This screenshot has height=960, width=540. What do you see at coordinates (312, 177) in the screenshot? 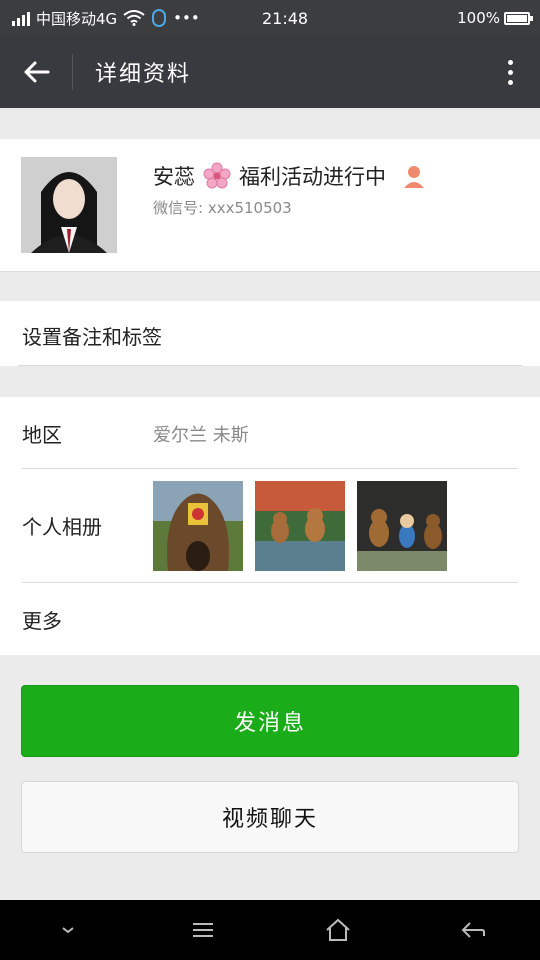
I see `profile-name-suffix: 福利活动进行中` at bounding box center [312, 177].